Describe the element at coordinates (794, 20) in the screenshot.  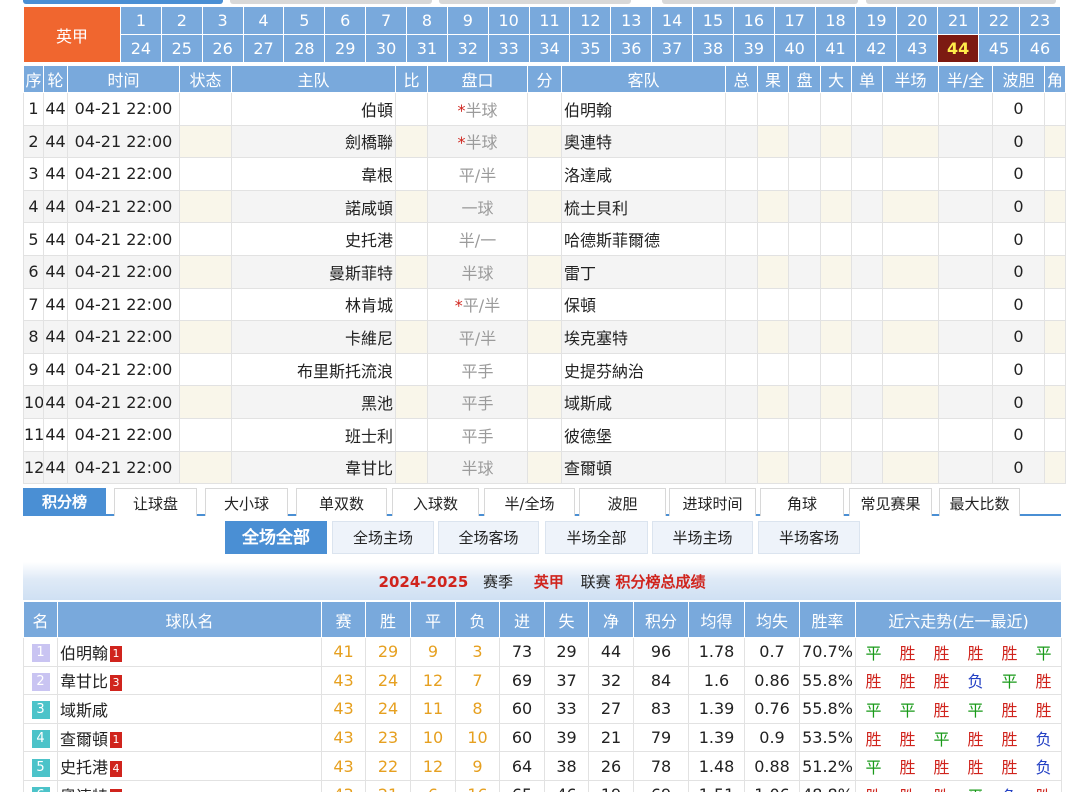
I see `round-17: 17` at that location.